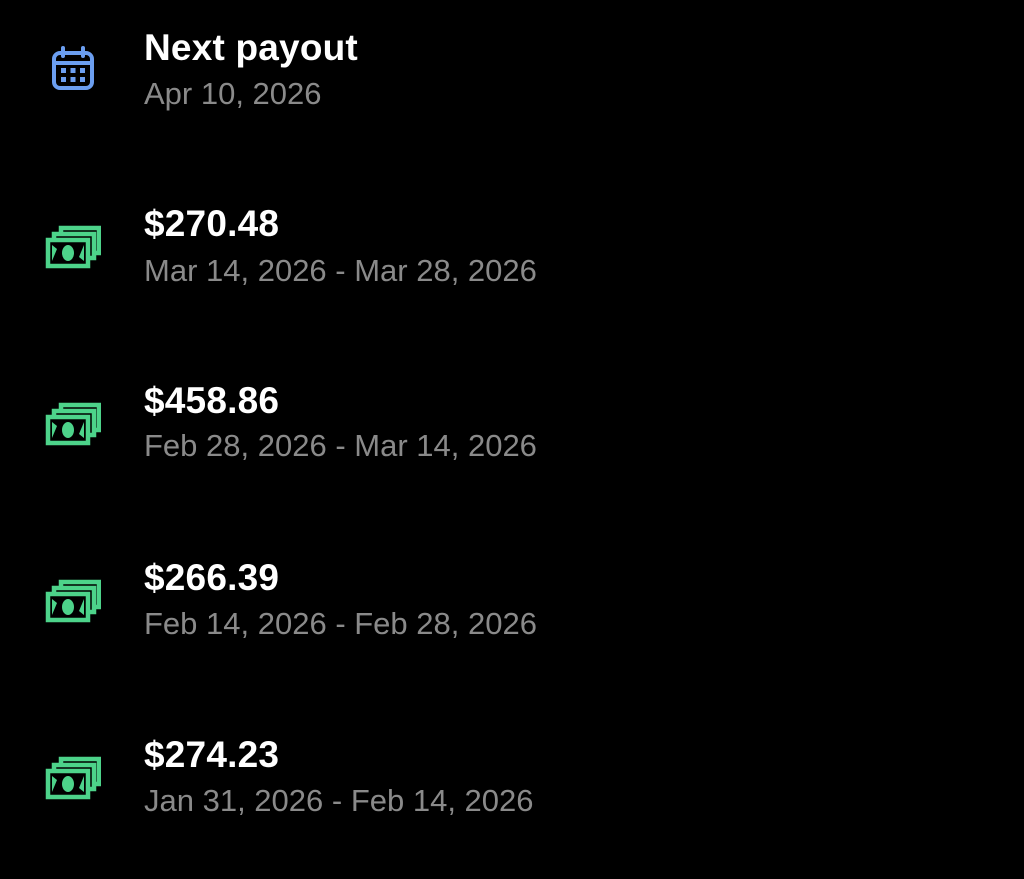 This screenshot has width=1024, height=879. Describe the element at coordinates (512, 60) in the screenshot. I see `next-payout-row: Next payout Apr 10, 2026` at that location.